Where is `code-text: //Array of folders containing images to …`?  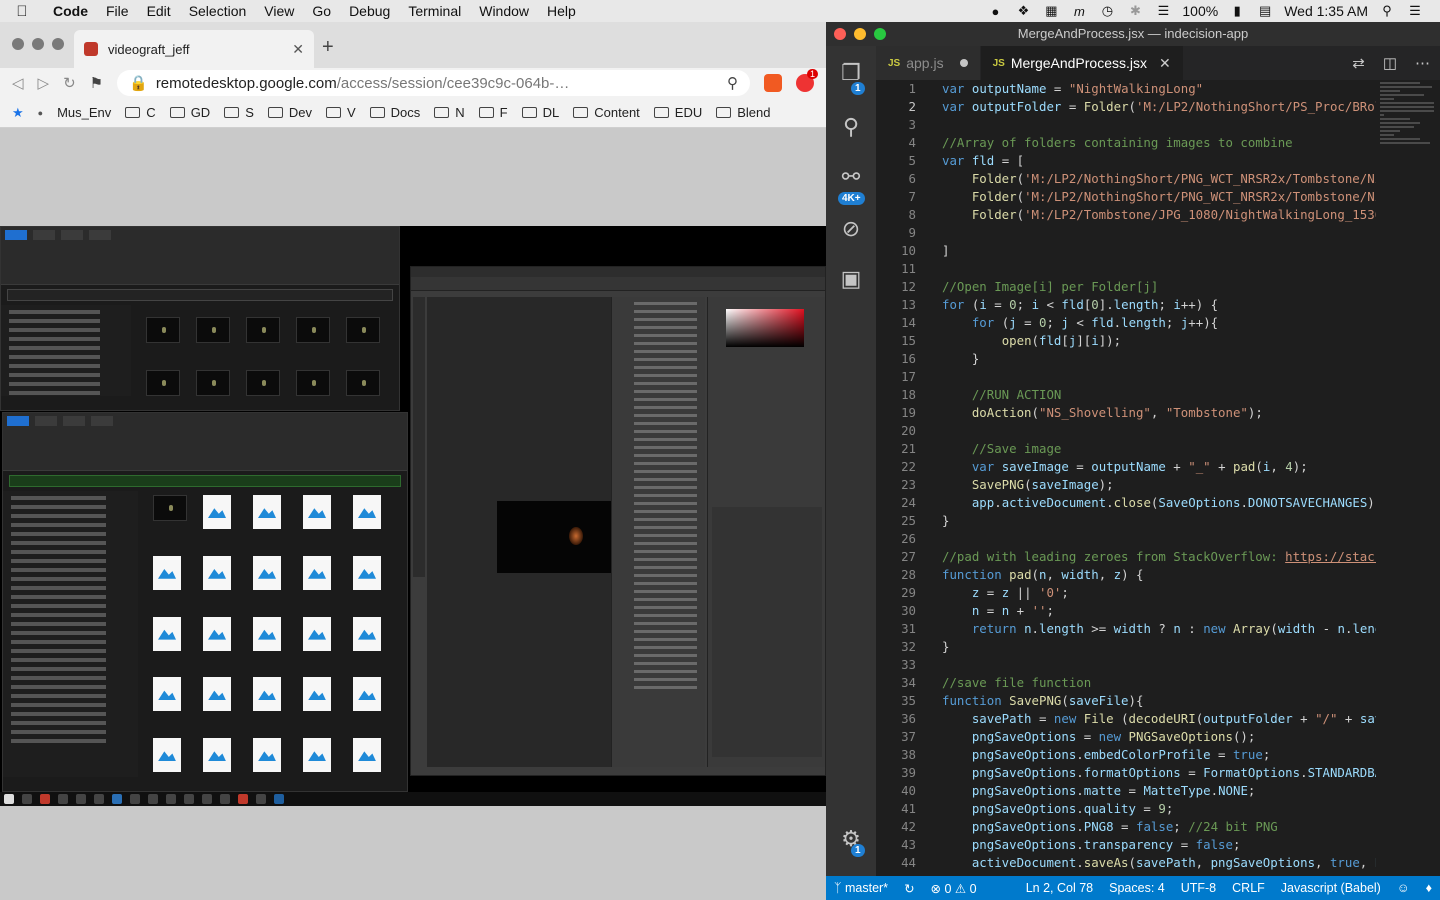 code-text: //Array of folders containing images to … is located at coordinates (1104, 143).